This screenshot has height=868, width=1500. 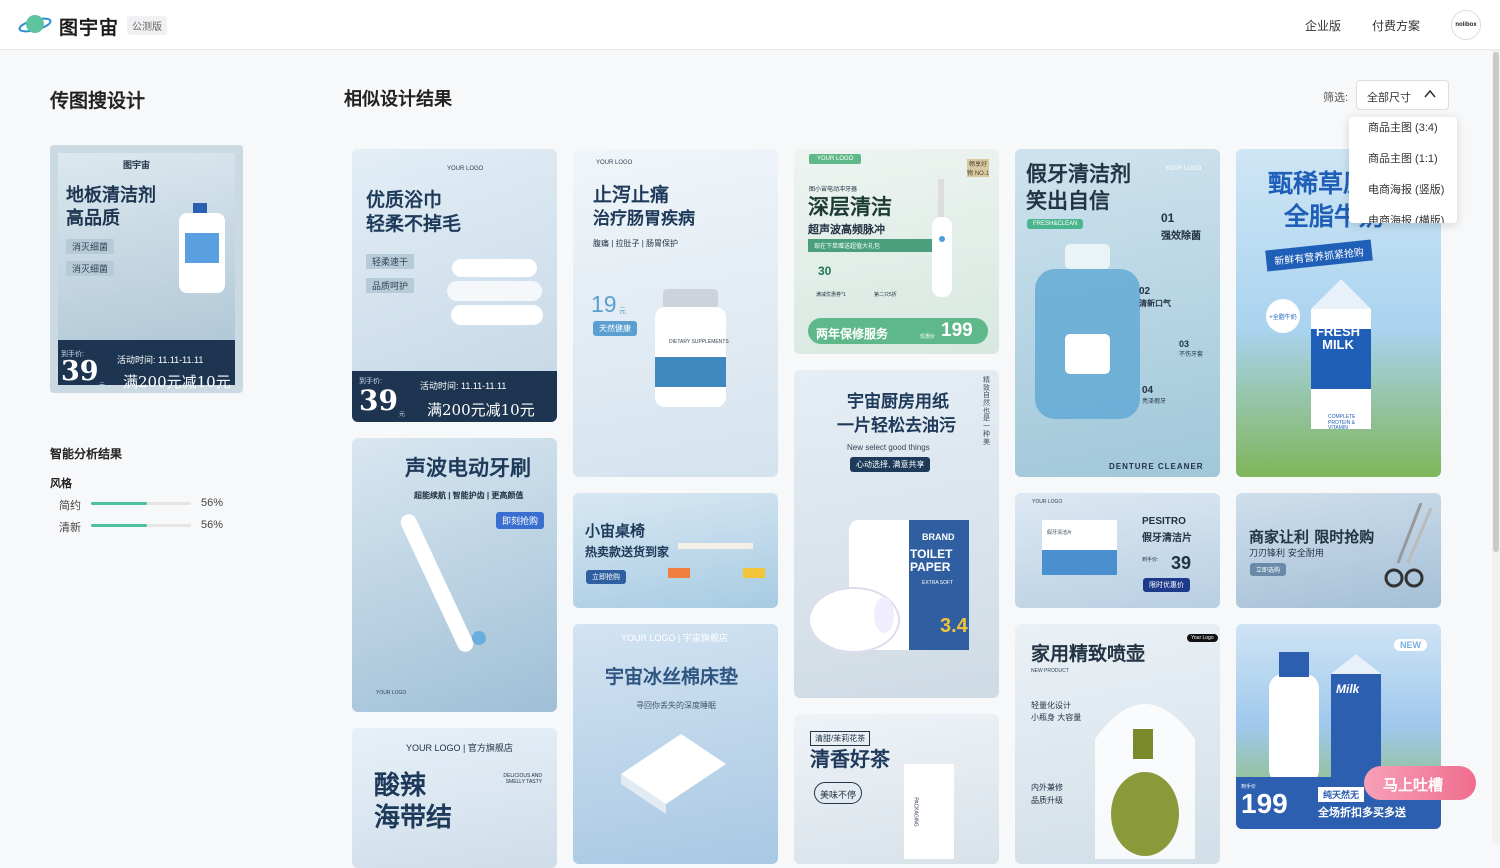 I want to click on card-name: 假牙清洁片, so click(x=1167, y=538).